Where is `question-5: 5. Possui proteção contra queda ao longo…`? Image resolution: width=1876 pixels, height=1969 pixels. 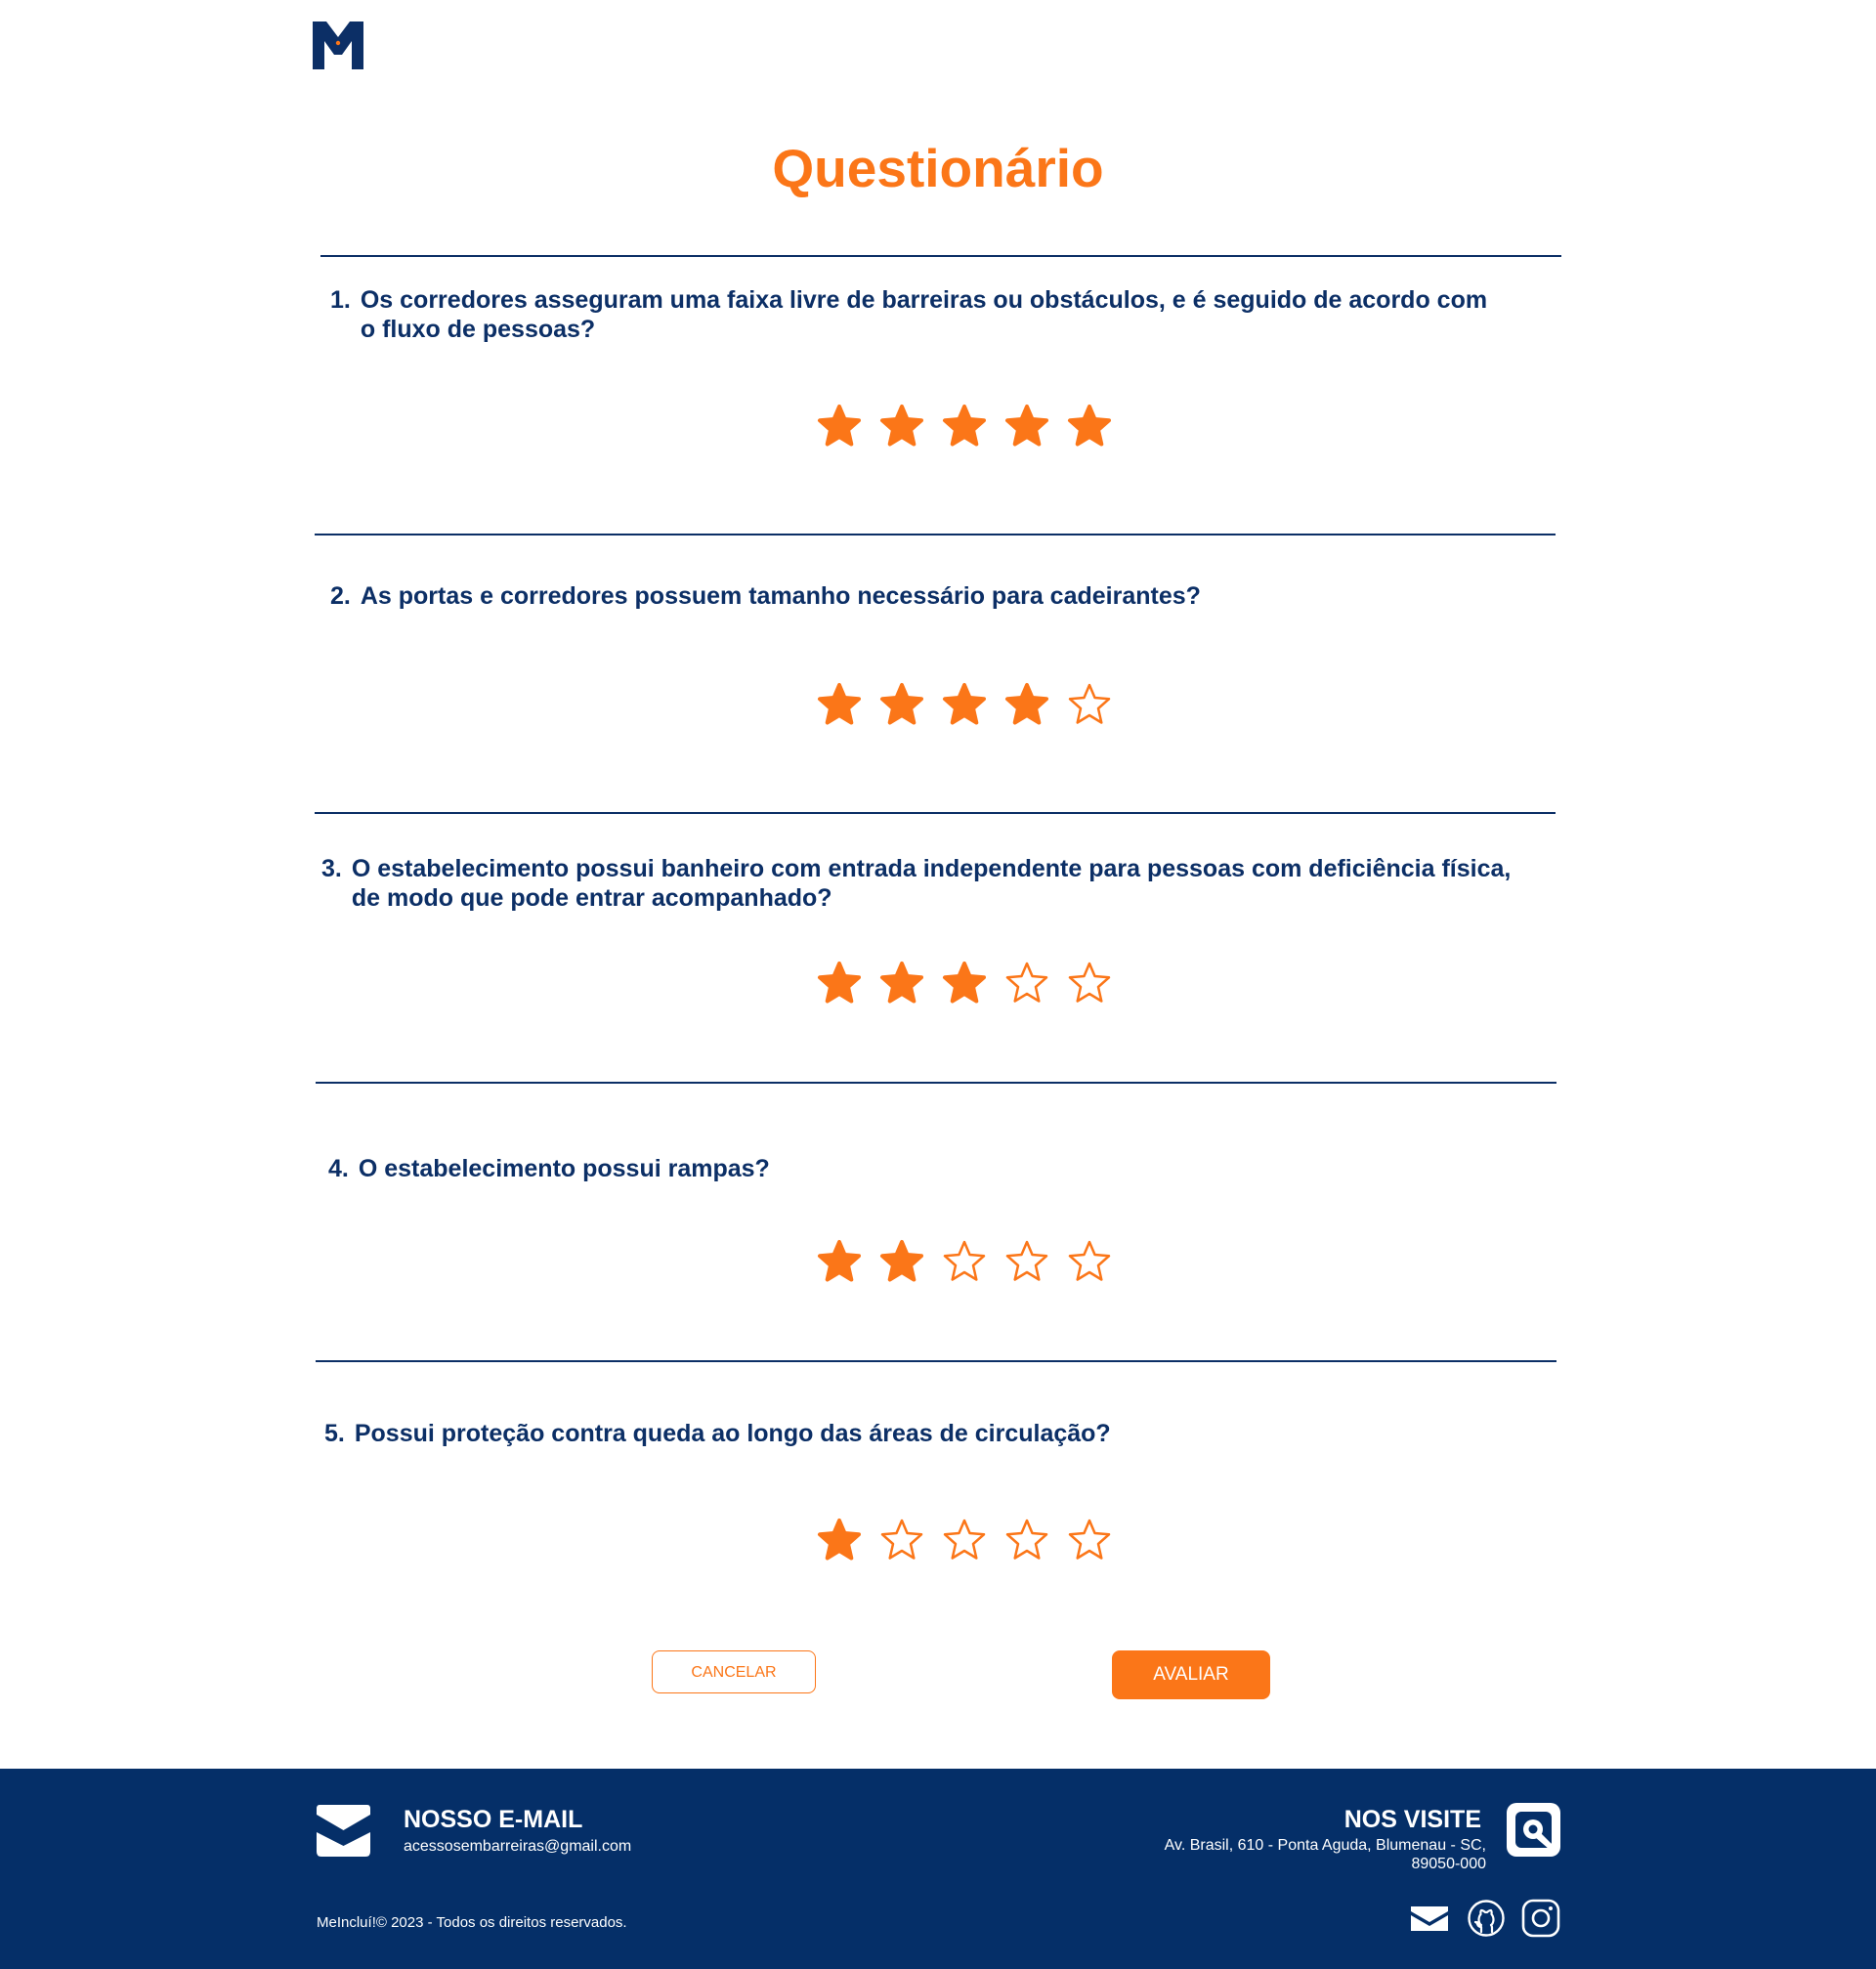
question-5: 5. Possui proteção contra queda ao longo… is located at coordinates (910, 1433).